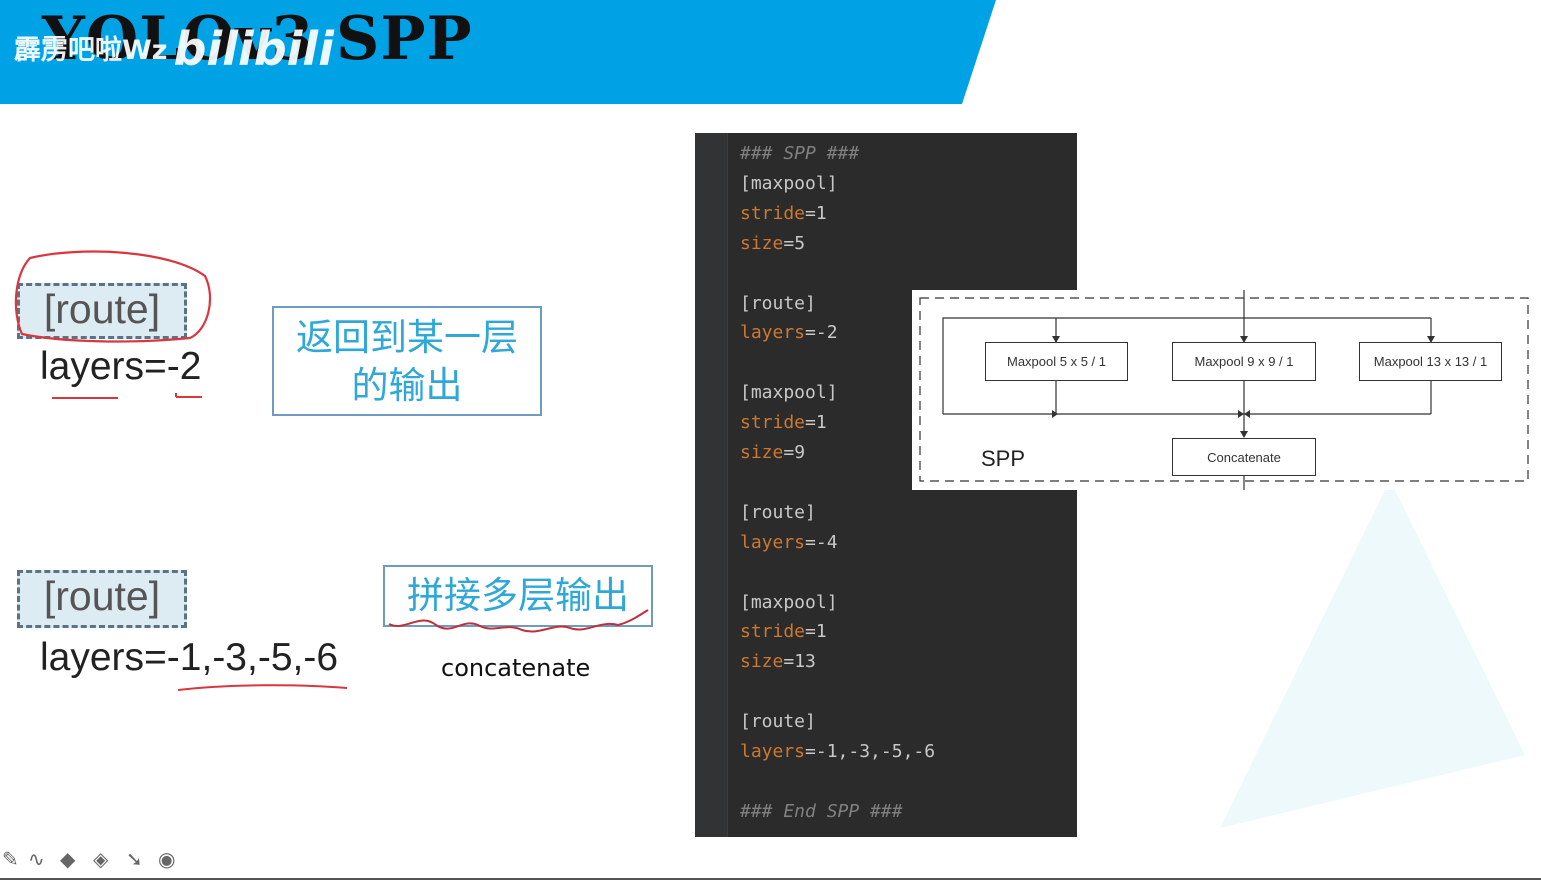  I want to click on code-line: ### SPP ###, so click(800, 153).